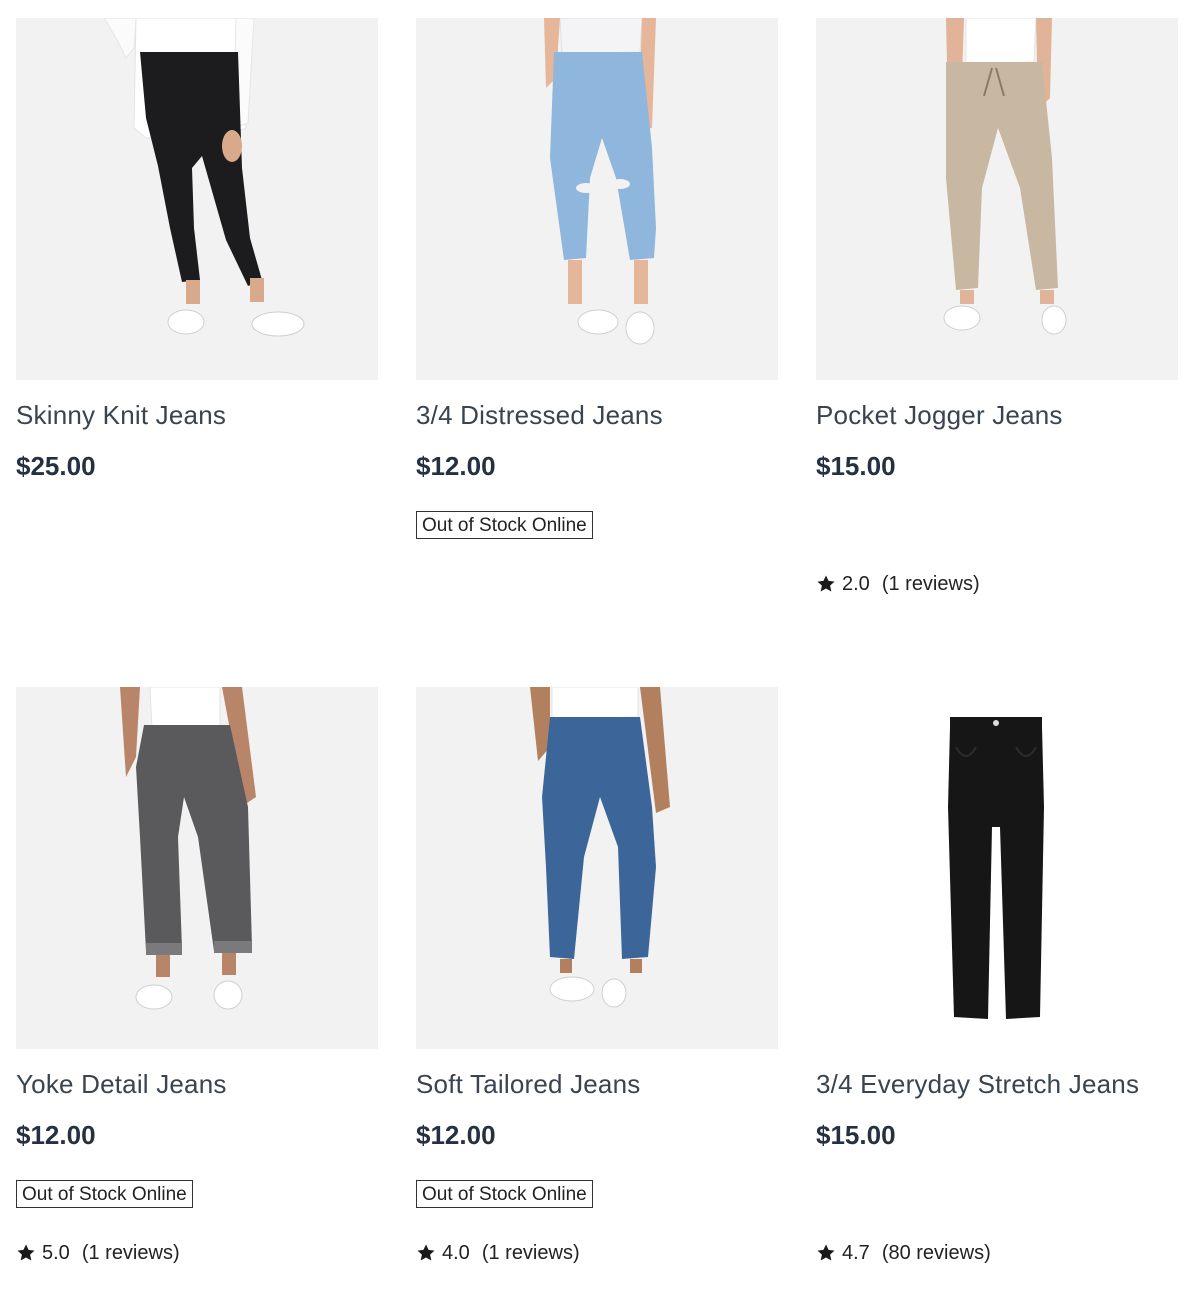 The width and height of the screenshot is (1200, 1303). Describe the element at coordinates (539, 415) in the screenshot. I see `product-title: 3/4 Distressed Jeans` at that location.